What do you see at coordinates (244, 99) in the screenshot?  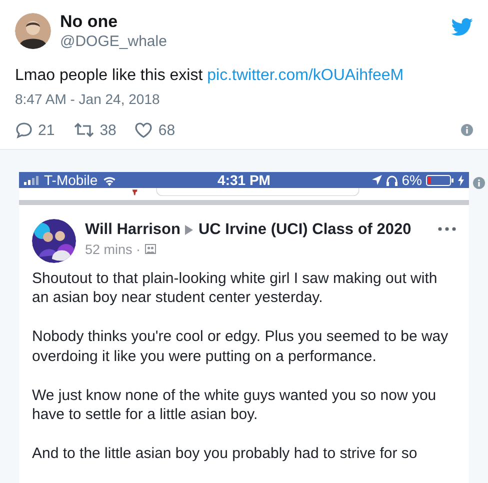 I see `timestamp: 8:47 AM - Jan 24, 2018` at bounding box center [244, 99].